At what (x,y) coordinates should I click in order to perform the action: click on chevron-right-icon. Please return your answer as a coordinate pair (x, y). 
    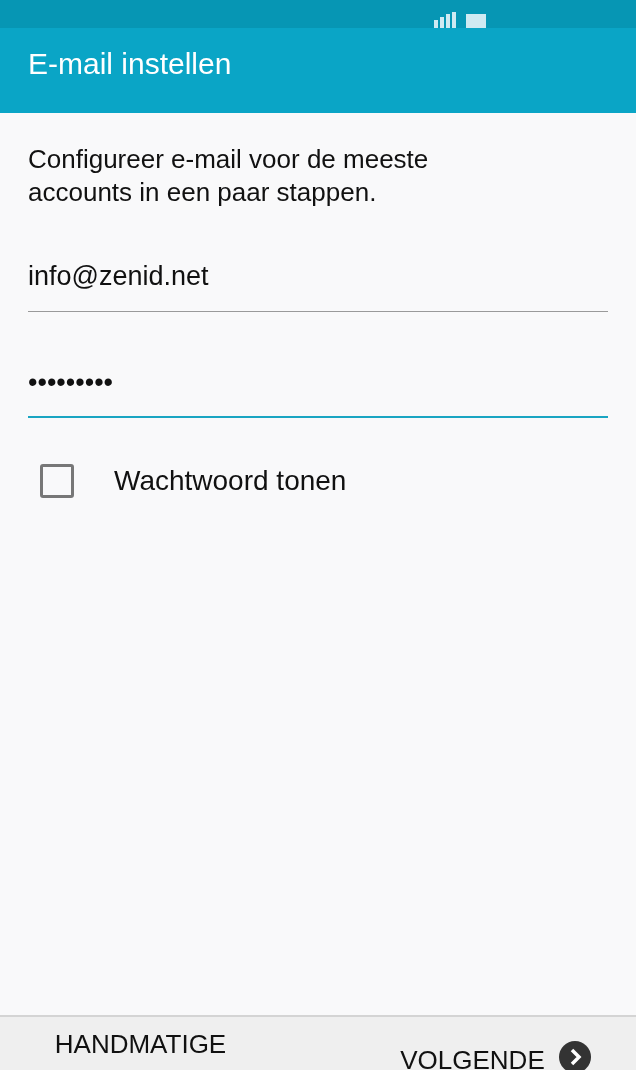
    Looking at the image, I should click on (574, 1055).